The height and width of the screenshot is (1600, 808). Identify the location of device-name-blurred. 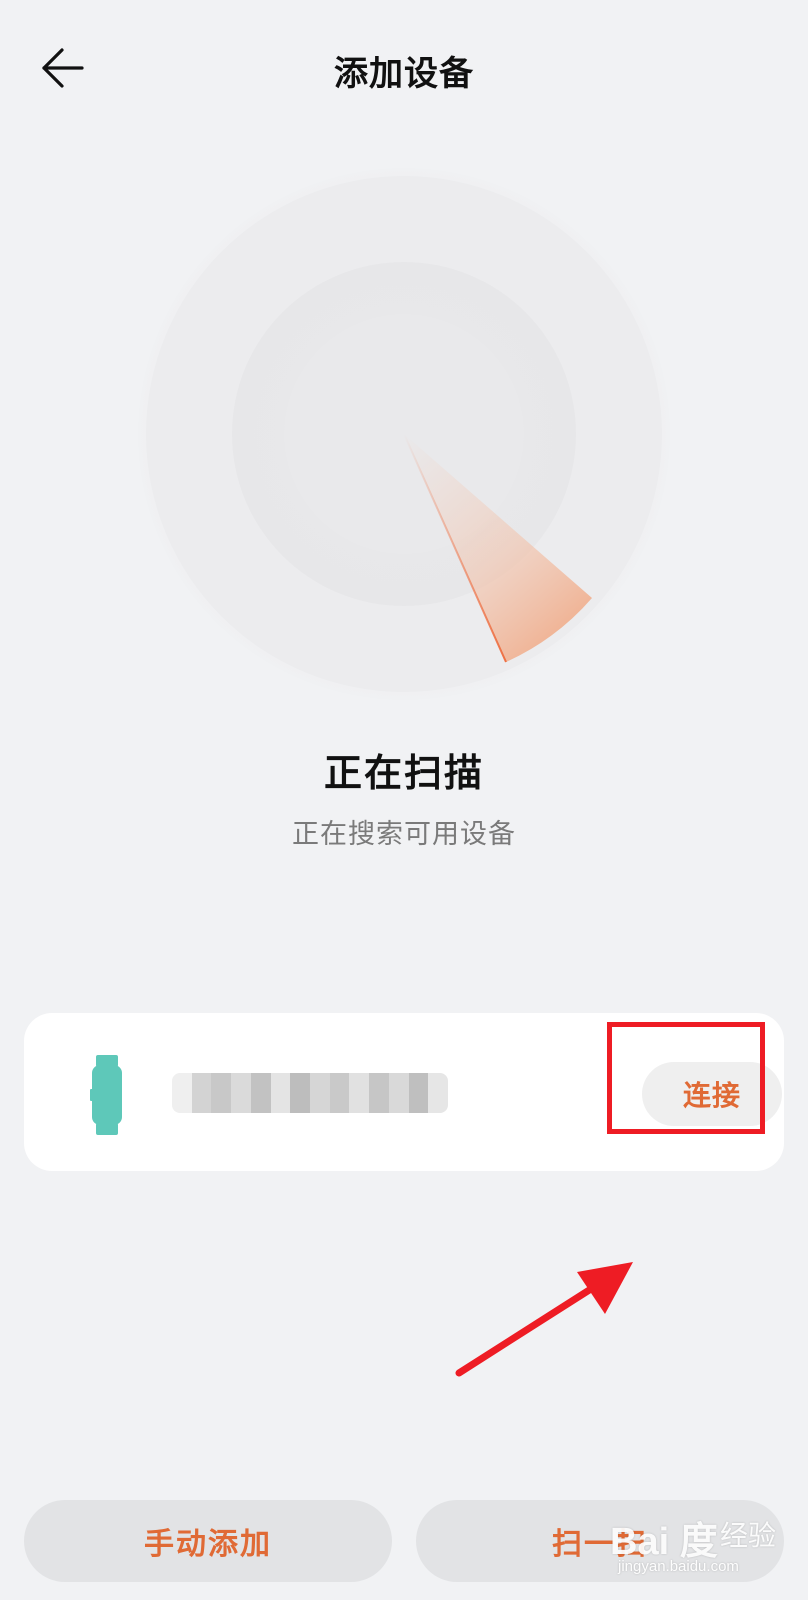
(310, 1093).